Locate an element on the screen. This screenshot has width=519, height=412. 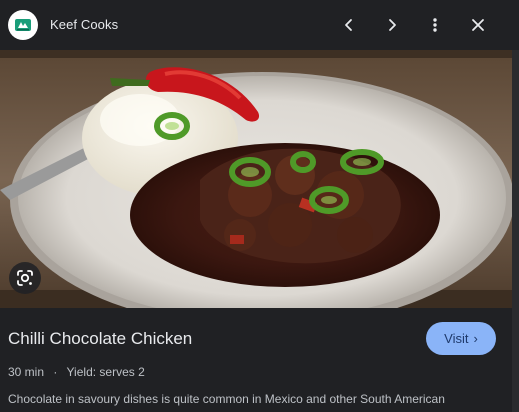
visit-button: Visit › is located at coordinates (461, 338).